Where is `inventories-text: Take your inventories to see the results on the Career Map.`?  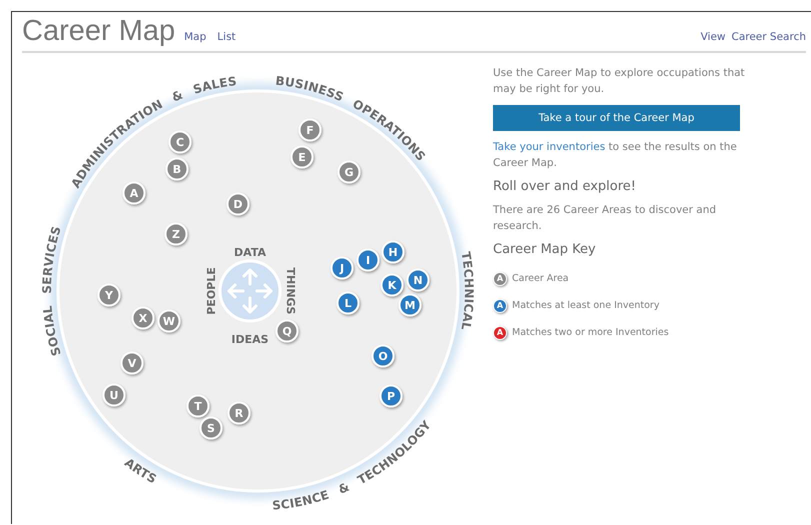
inventories-text: Take your inventories to see the results on the Career Map. is located at coordinates (615, 155).